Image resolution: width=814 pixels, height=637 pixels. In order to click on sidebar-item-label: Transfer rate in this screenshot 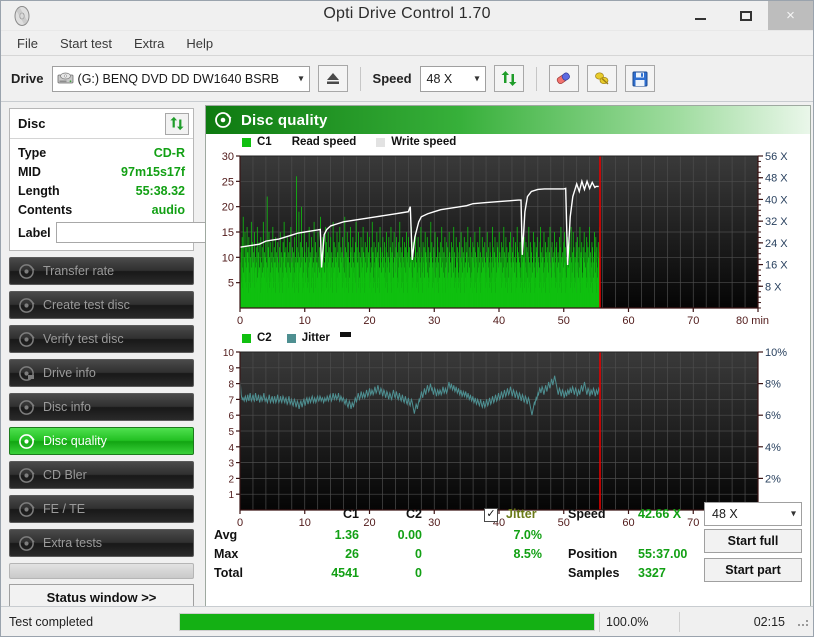, I will do `click(79, 271)`.